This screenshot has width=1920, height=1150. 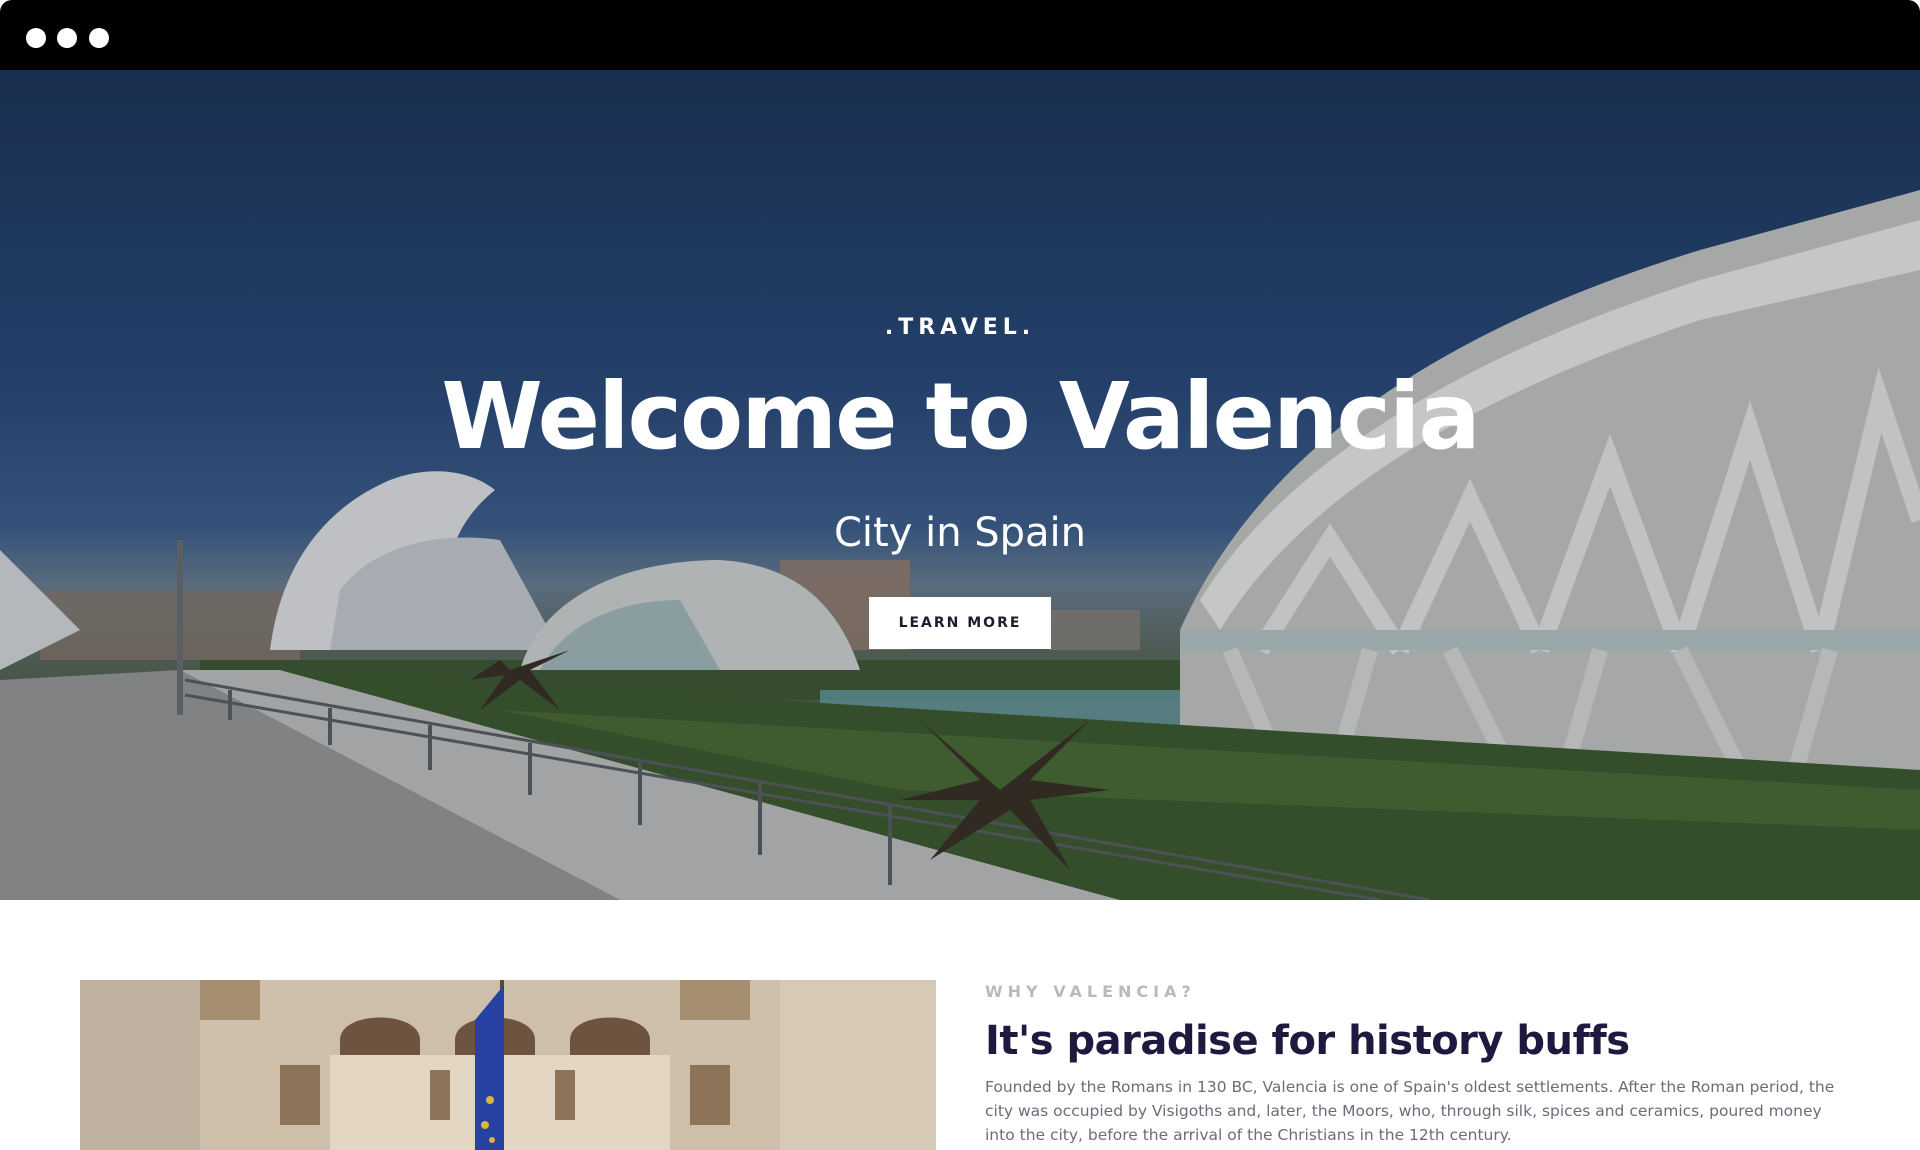 What do you see at coordinates (960, 327) in the screenshot?
I see `hero-eyebrow: .TRAVEL.` at bounding box center [960, 327].